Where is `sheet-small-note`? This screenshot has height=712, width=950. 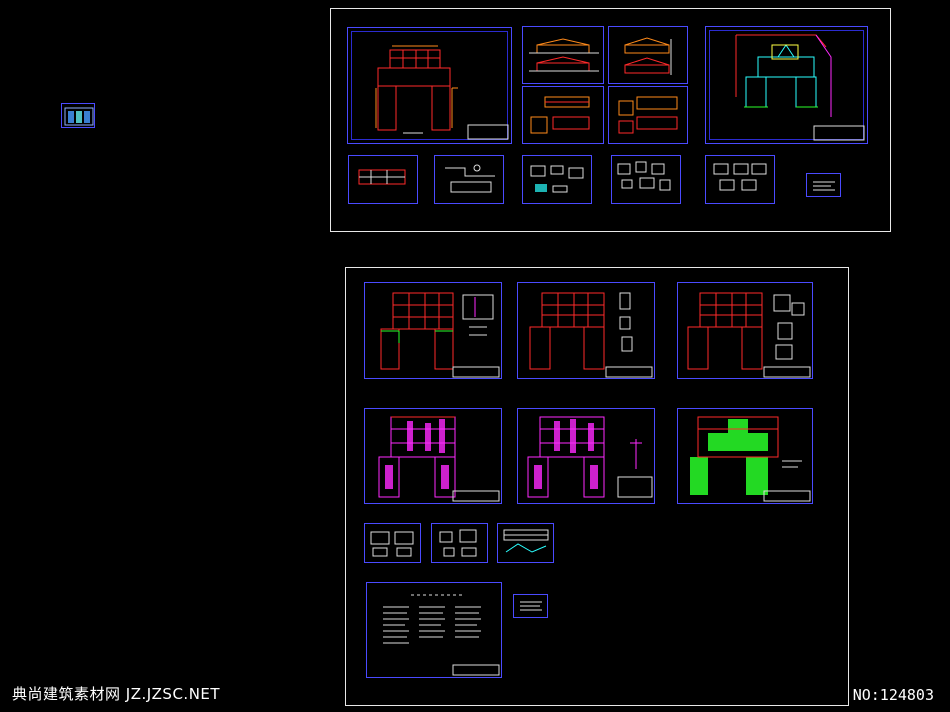
sheet-small-note is located at coordinates (530, 606).